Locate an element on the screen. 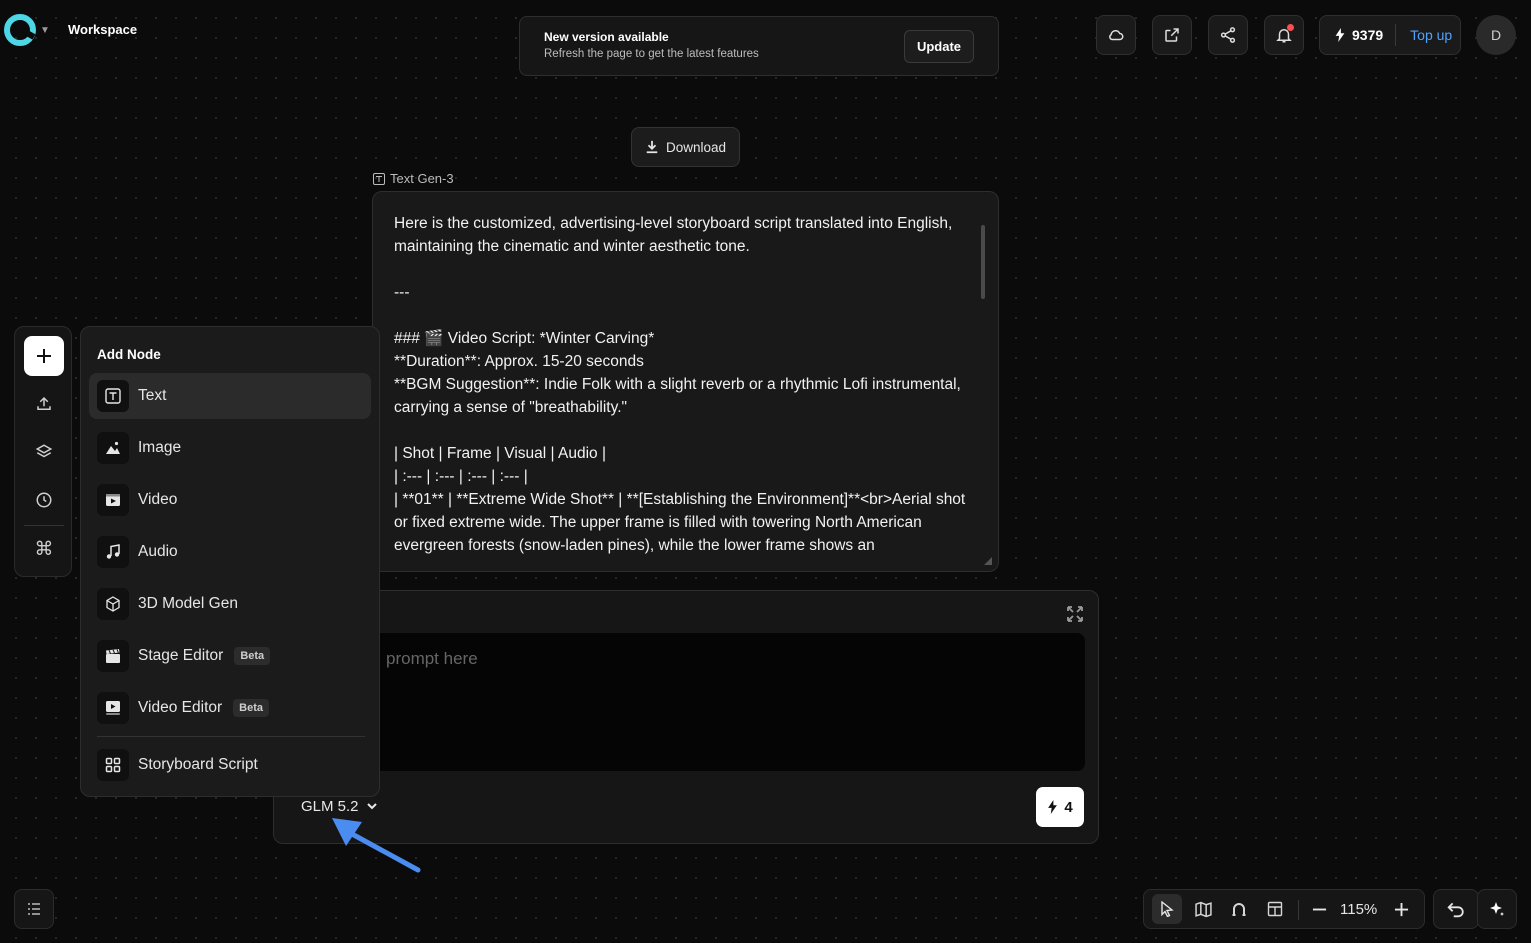 This screenshot has width=1531, height=943. minus-icon is located at coordinates (1319, 909).